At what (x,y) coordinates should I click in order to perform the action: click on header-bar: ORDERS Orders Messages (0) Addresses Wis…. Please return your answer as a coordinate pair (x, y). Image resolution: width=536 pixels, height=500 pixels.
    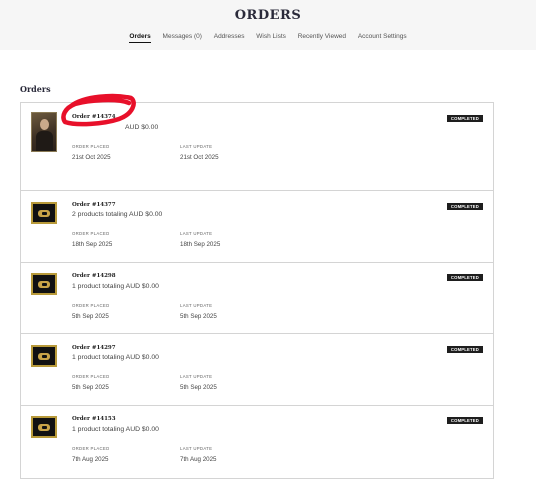
    Looking at the image, I should click on (268, 25).